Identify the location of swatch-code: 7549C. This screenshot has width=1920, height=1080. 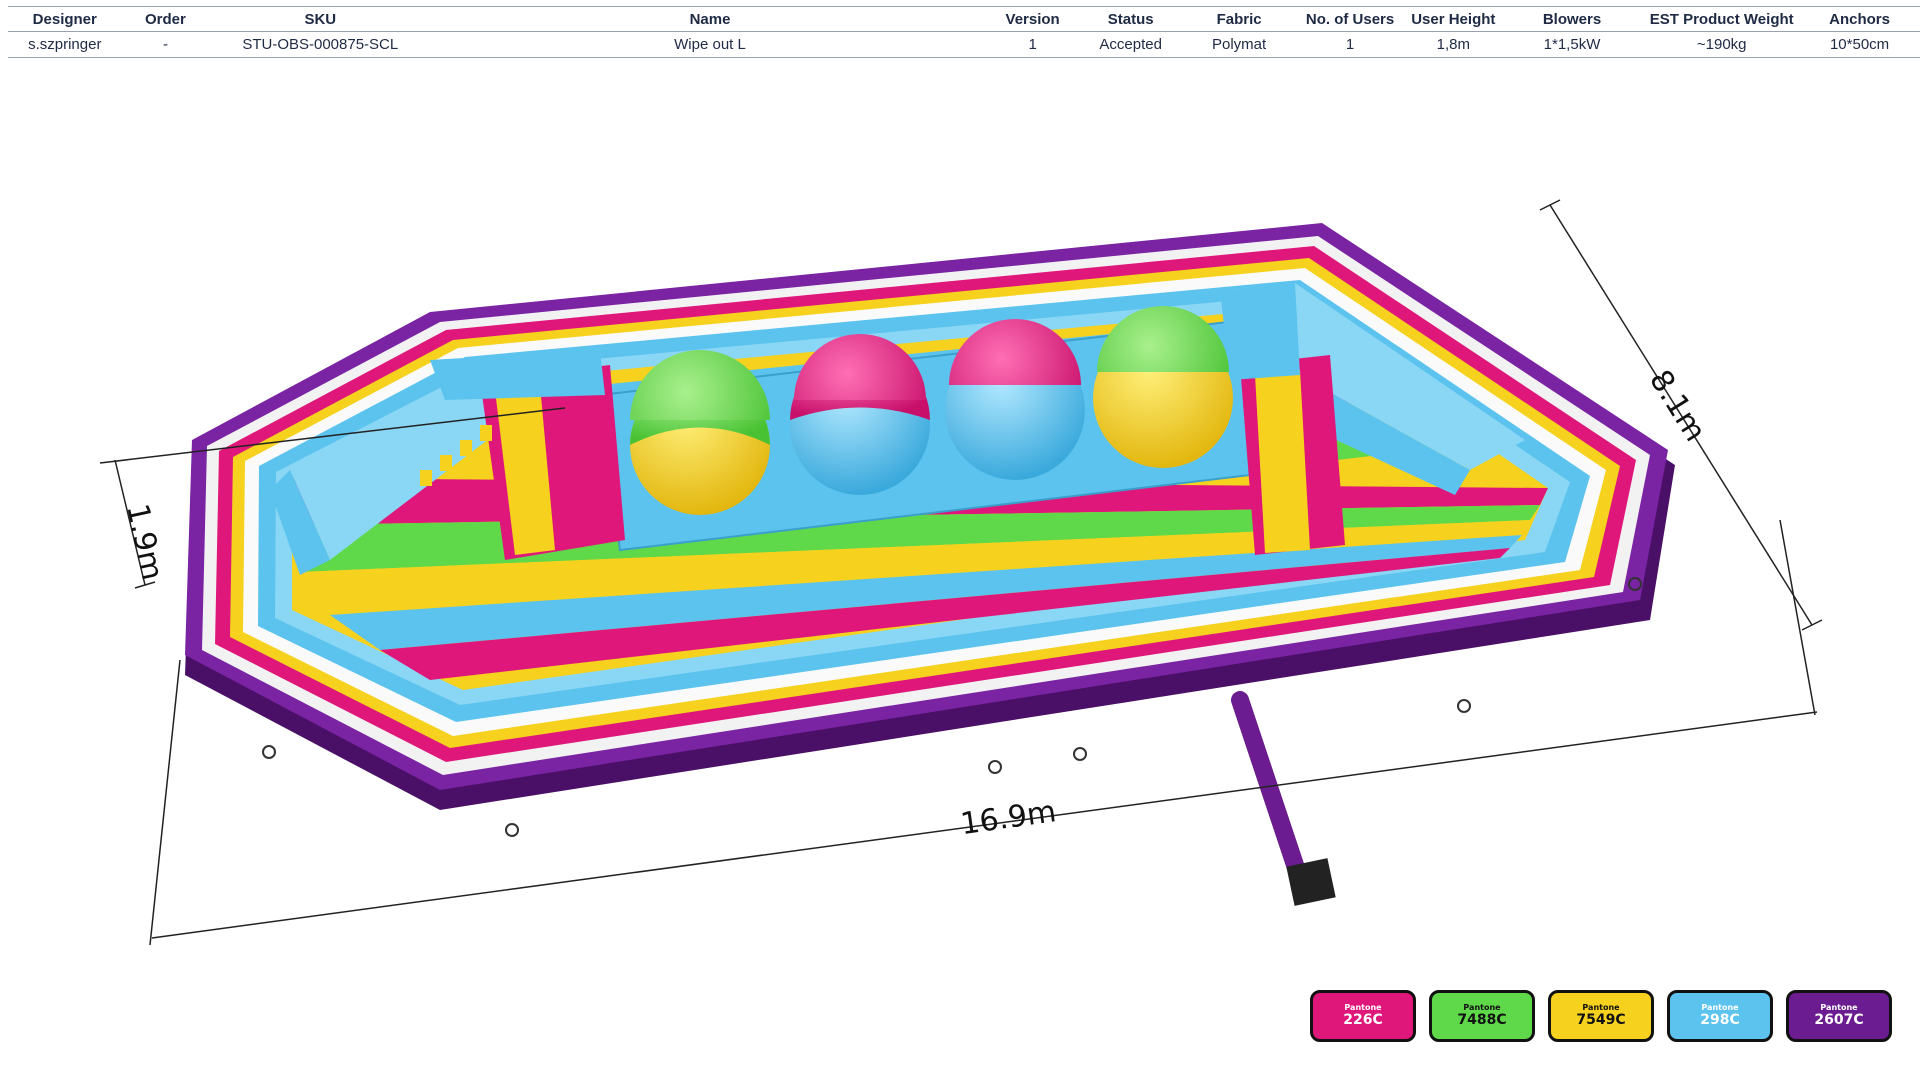
(1601, 1019).